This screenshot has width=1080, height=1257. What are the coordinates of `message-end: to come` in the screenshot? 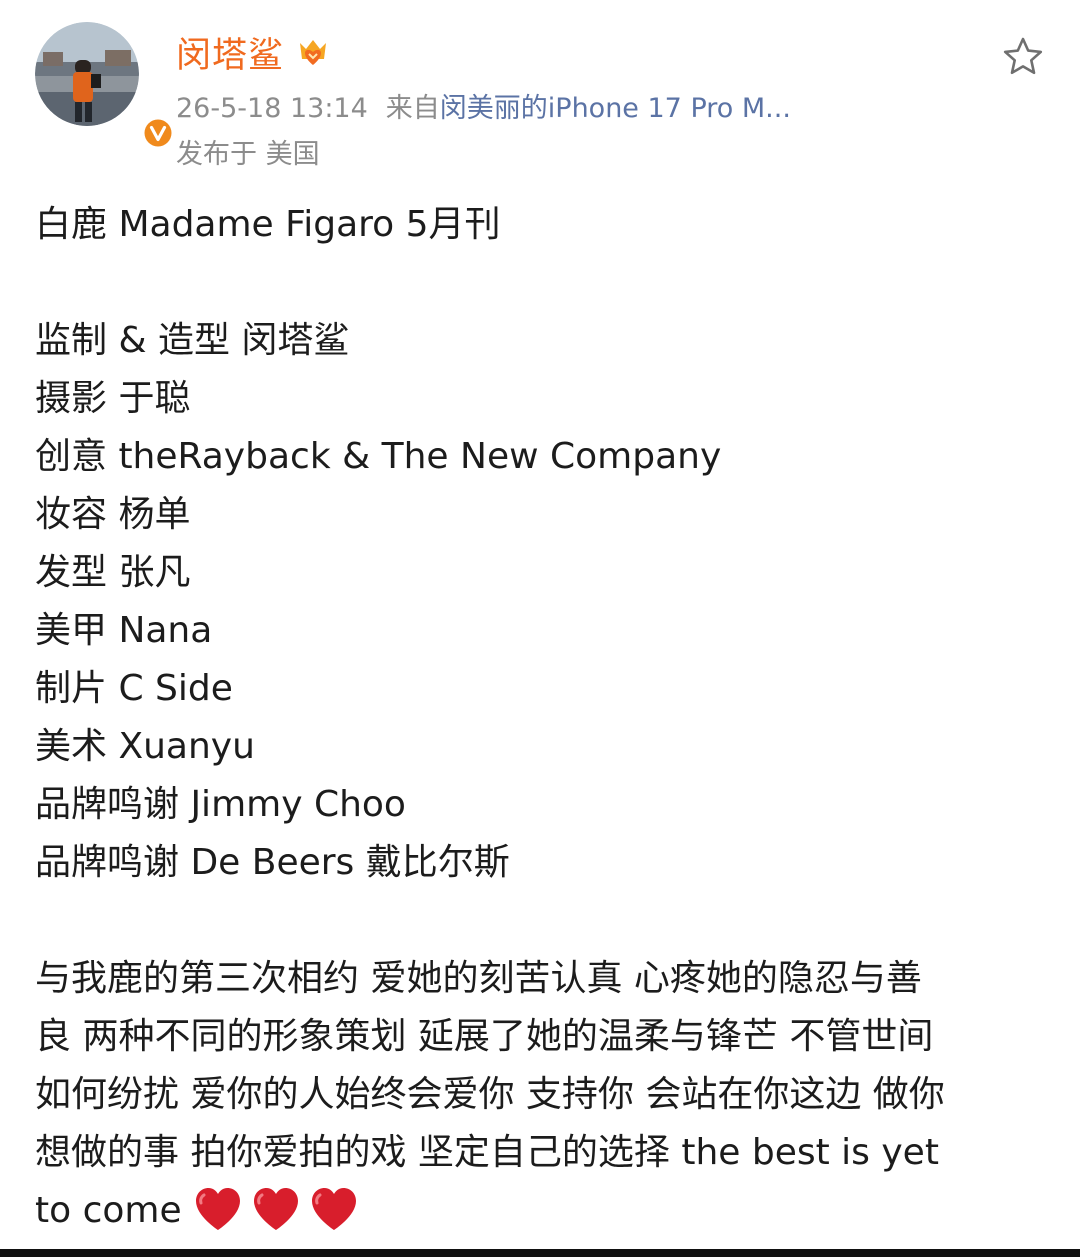 It's located at (108, 1210).